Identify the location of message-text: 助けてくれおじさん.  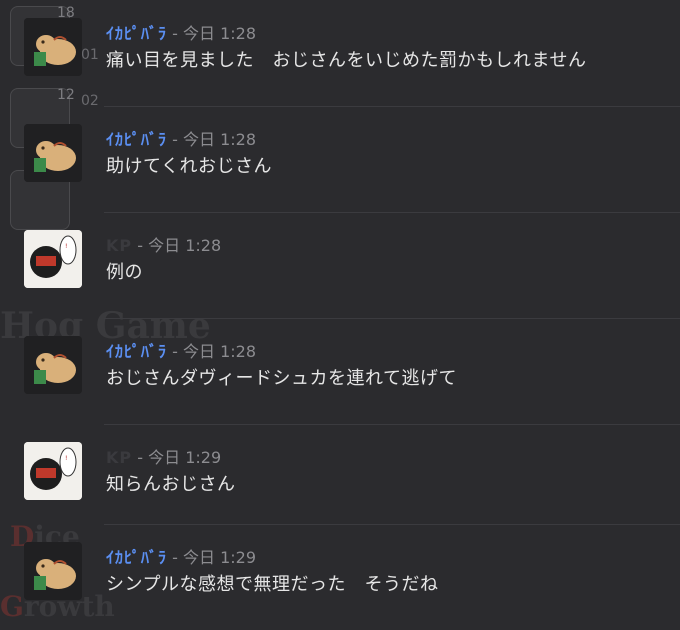
(189, 166).